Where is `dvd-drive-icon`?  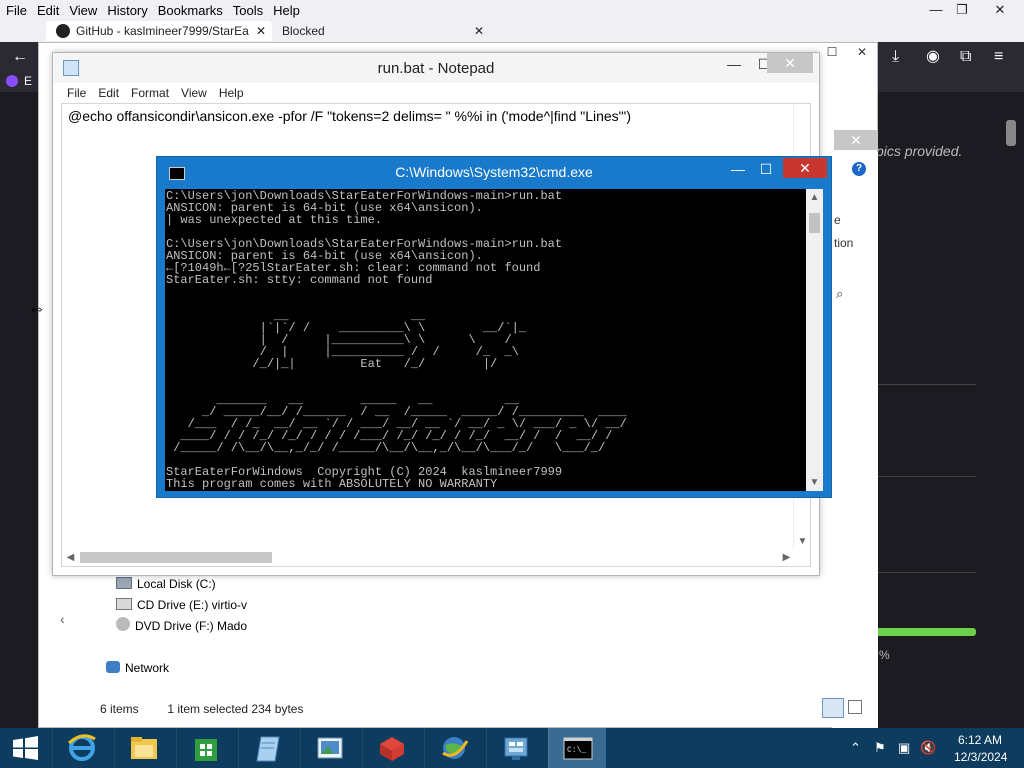
dvd-drive-icon is located at coordinates (123, 624).